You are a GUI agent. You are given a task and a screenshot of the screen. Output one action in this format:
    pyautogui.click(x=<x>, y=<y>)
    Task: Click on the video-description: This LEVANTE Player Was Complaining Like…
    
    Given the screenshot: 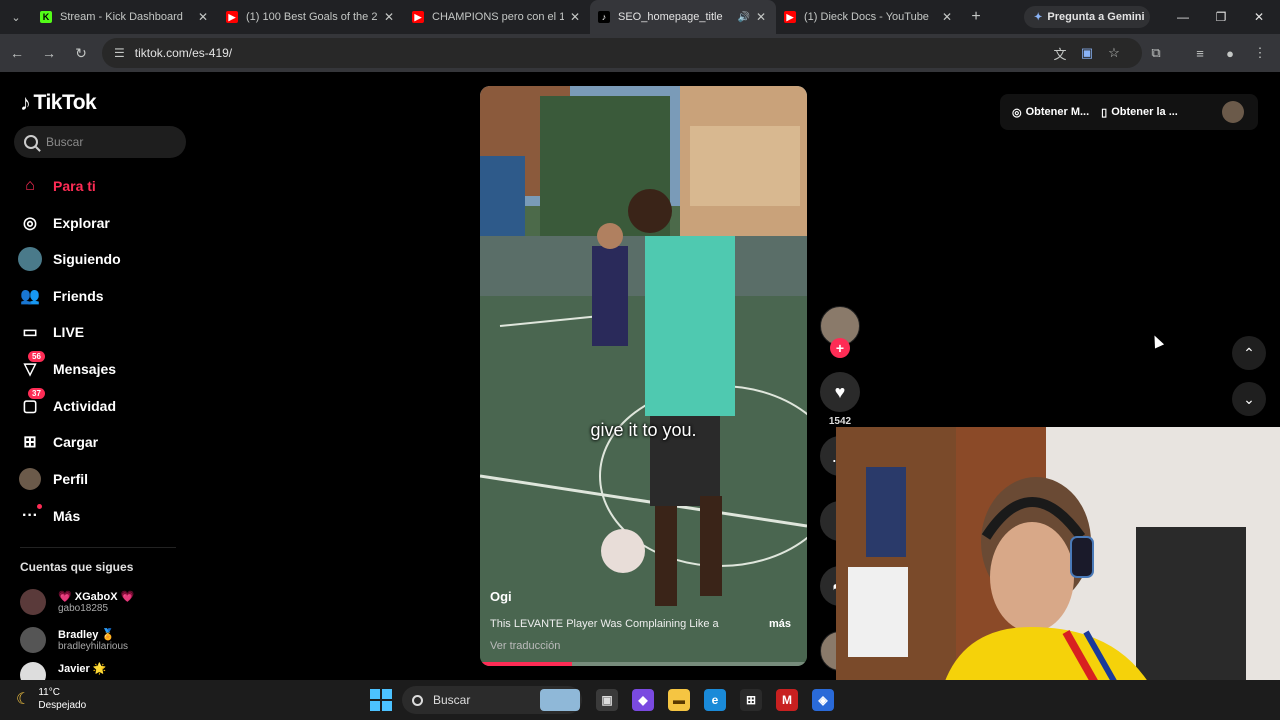 What is the action you would take?
    pyautogui.click(x=604, y=624)
    